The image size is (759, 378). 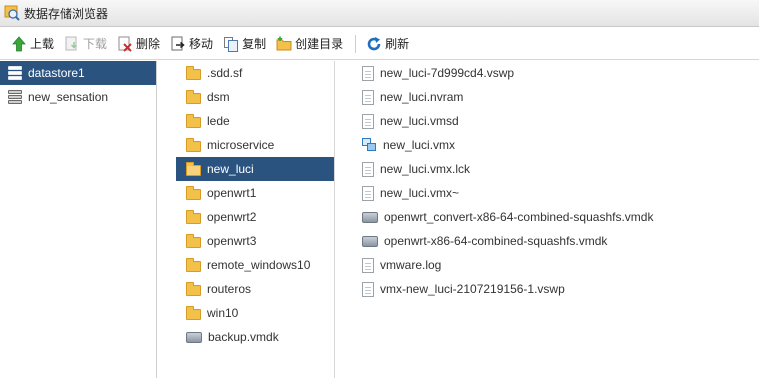 I want to click on window-title: 数据存储浏览器, so click(x=66, y=13).